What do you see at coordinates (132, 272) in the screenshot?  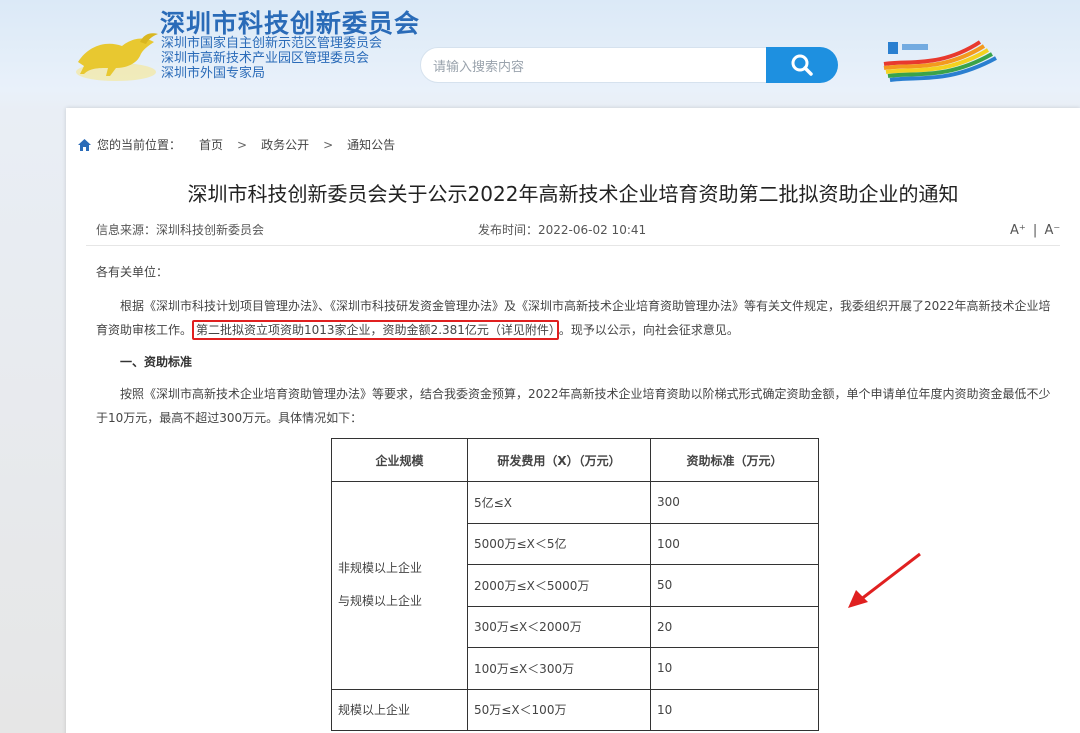 I see `greeting: 各有关单位：` at bounding box center [132, 272].